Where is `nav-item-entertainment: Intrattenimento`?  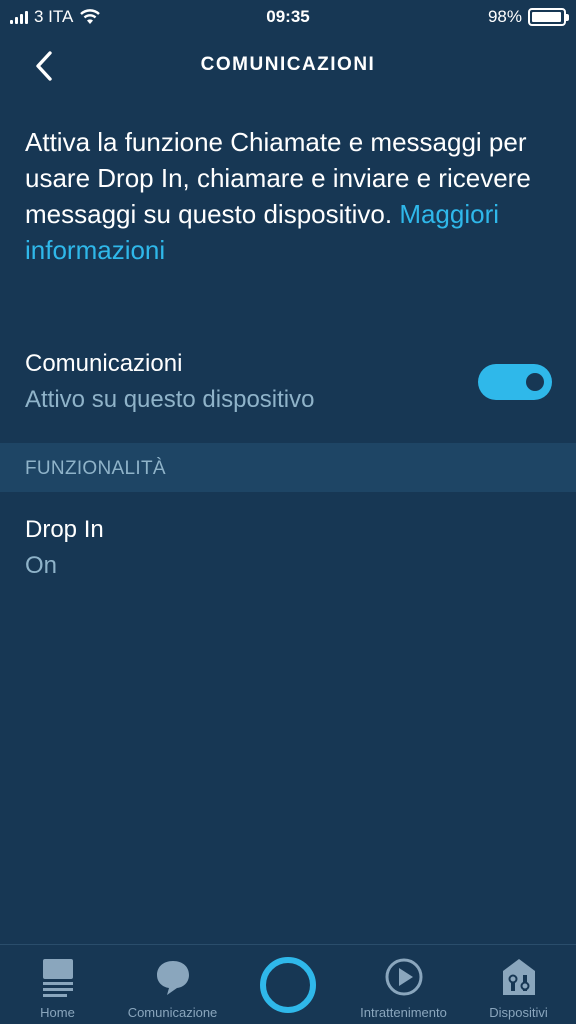
nav-item-entertainment: Intrattenimento is located at coordinates (403, 984).